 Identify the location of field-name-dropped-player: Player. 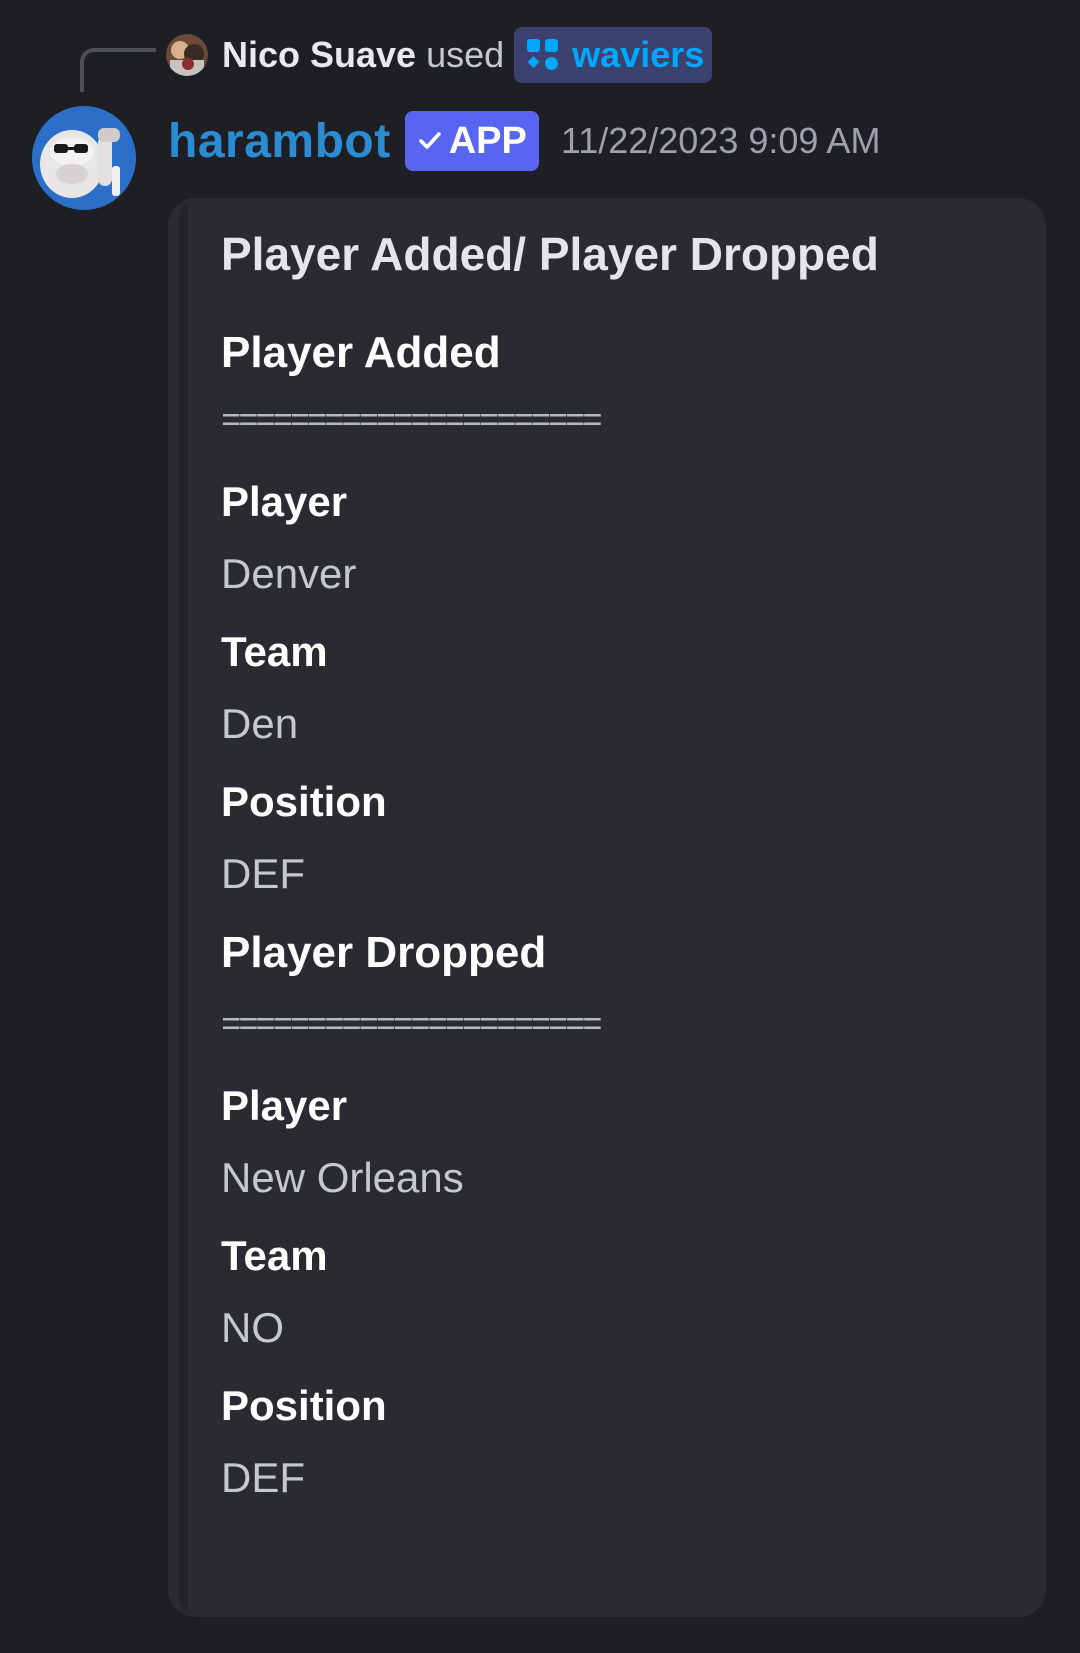
(284, 1105).